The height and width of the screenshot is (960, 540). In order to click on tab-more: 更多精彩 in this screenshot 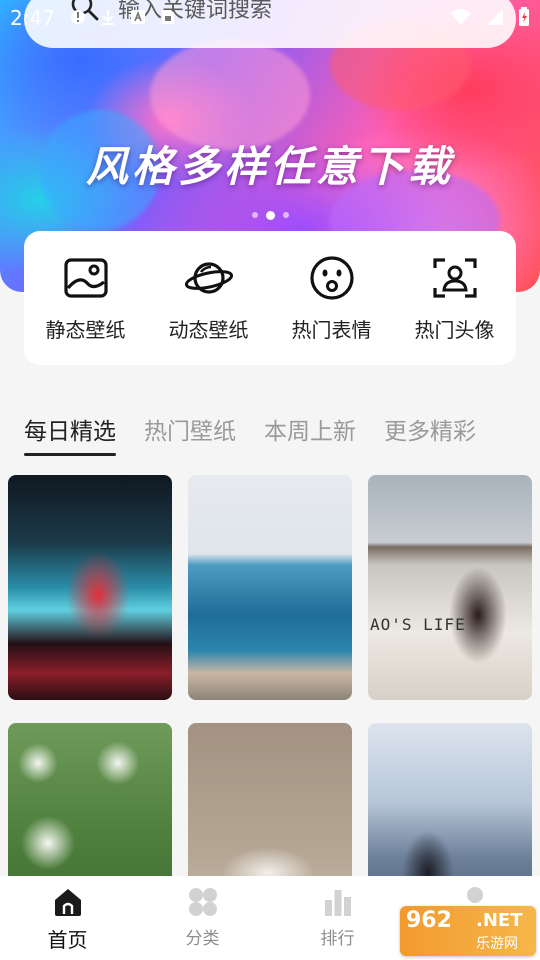, I will do `click(430, 433)`.